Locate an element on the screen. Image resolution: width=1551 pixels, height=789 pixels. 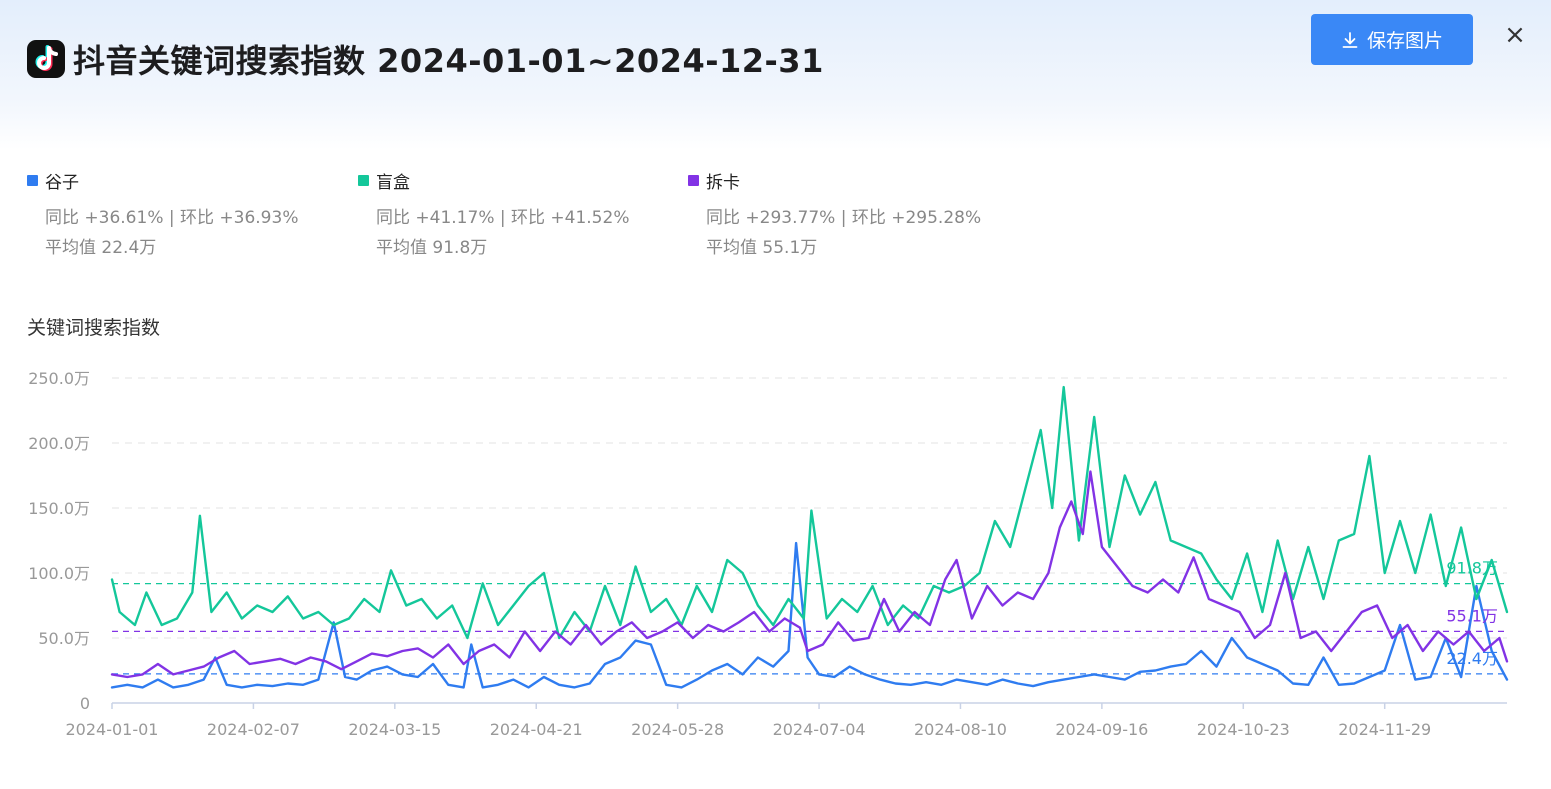
y-tick-label: 200.0万 is located at coordinates (59, 443).